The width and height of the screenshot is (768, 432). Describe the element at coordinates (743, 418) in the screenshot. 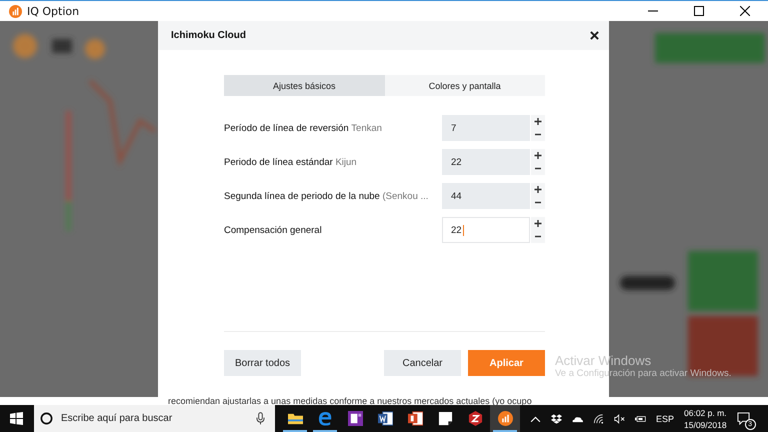

I see `notification-icon` at that location.